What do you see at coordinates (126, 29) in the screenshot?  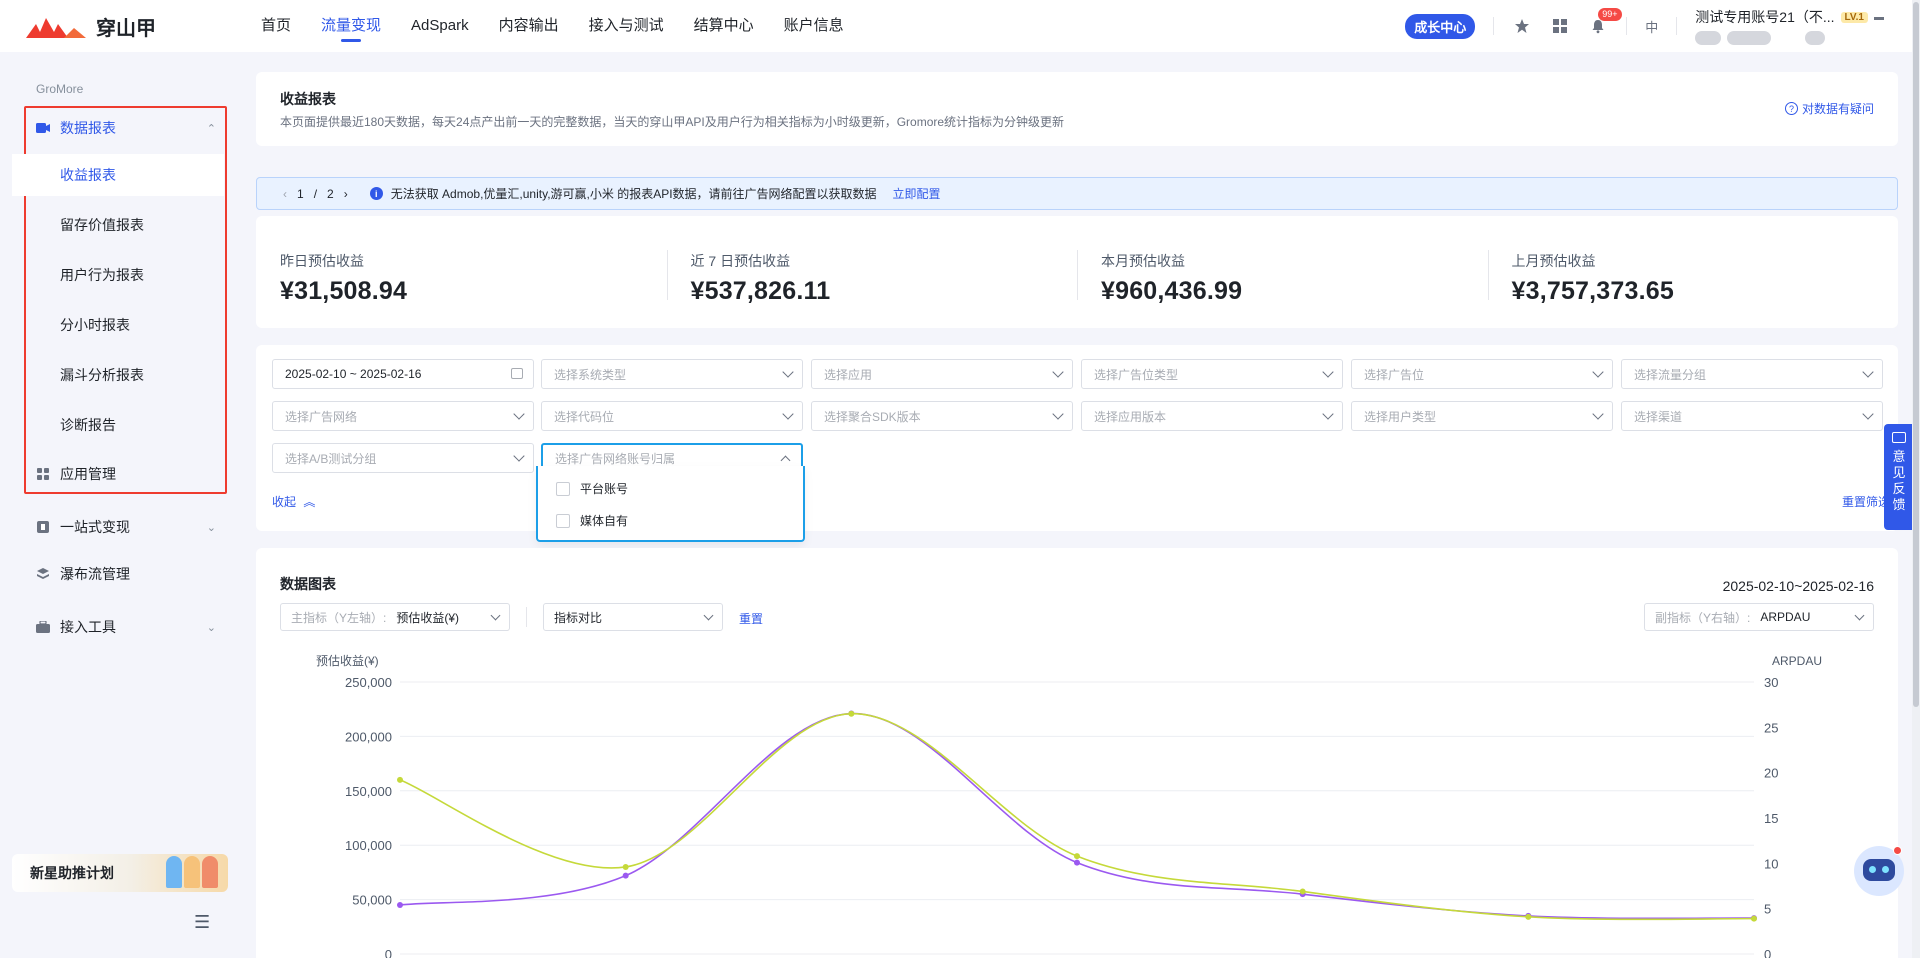 I see `brand-name: 穿山甲` at bounding box center [126, 29].